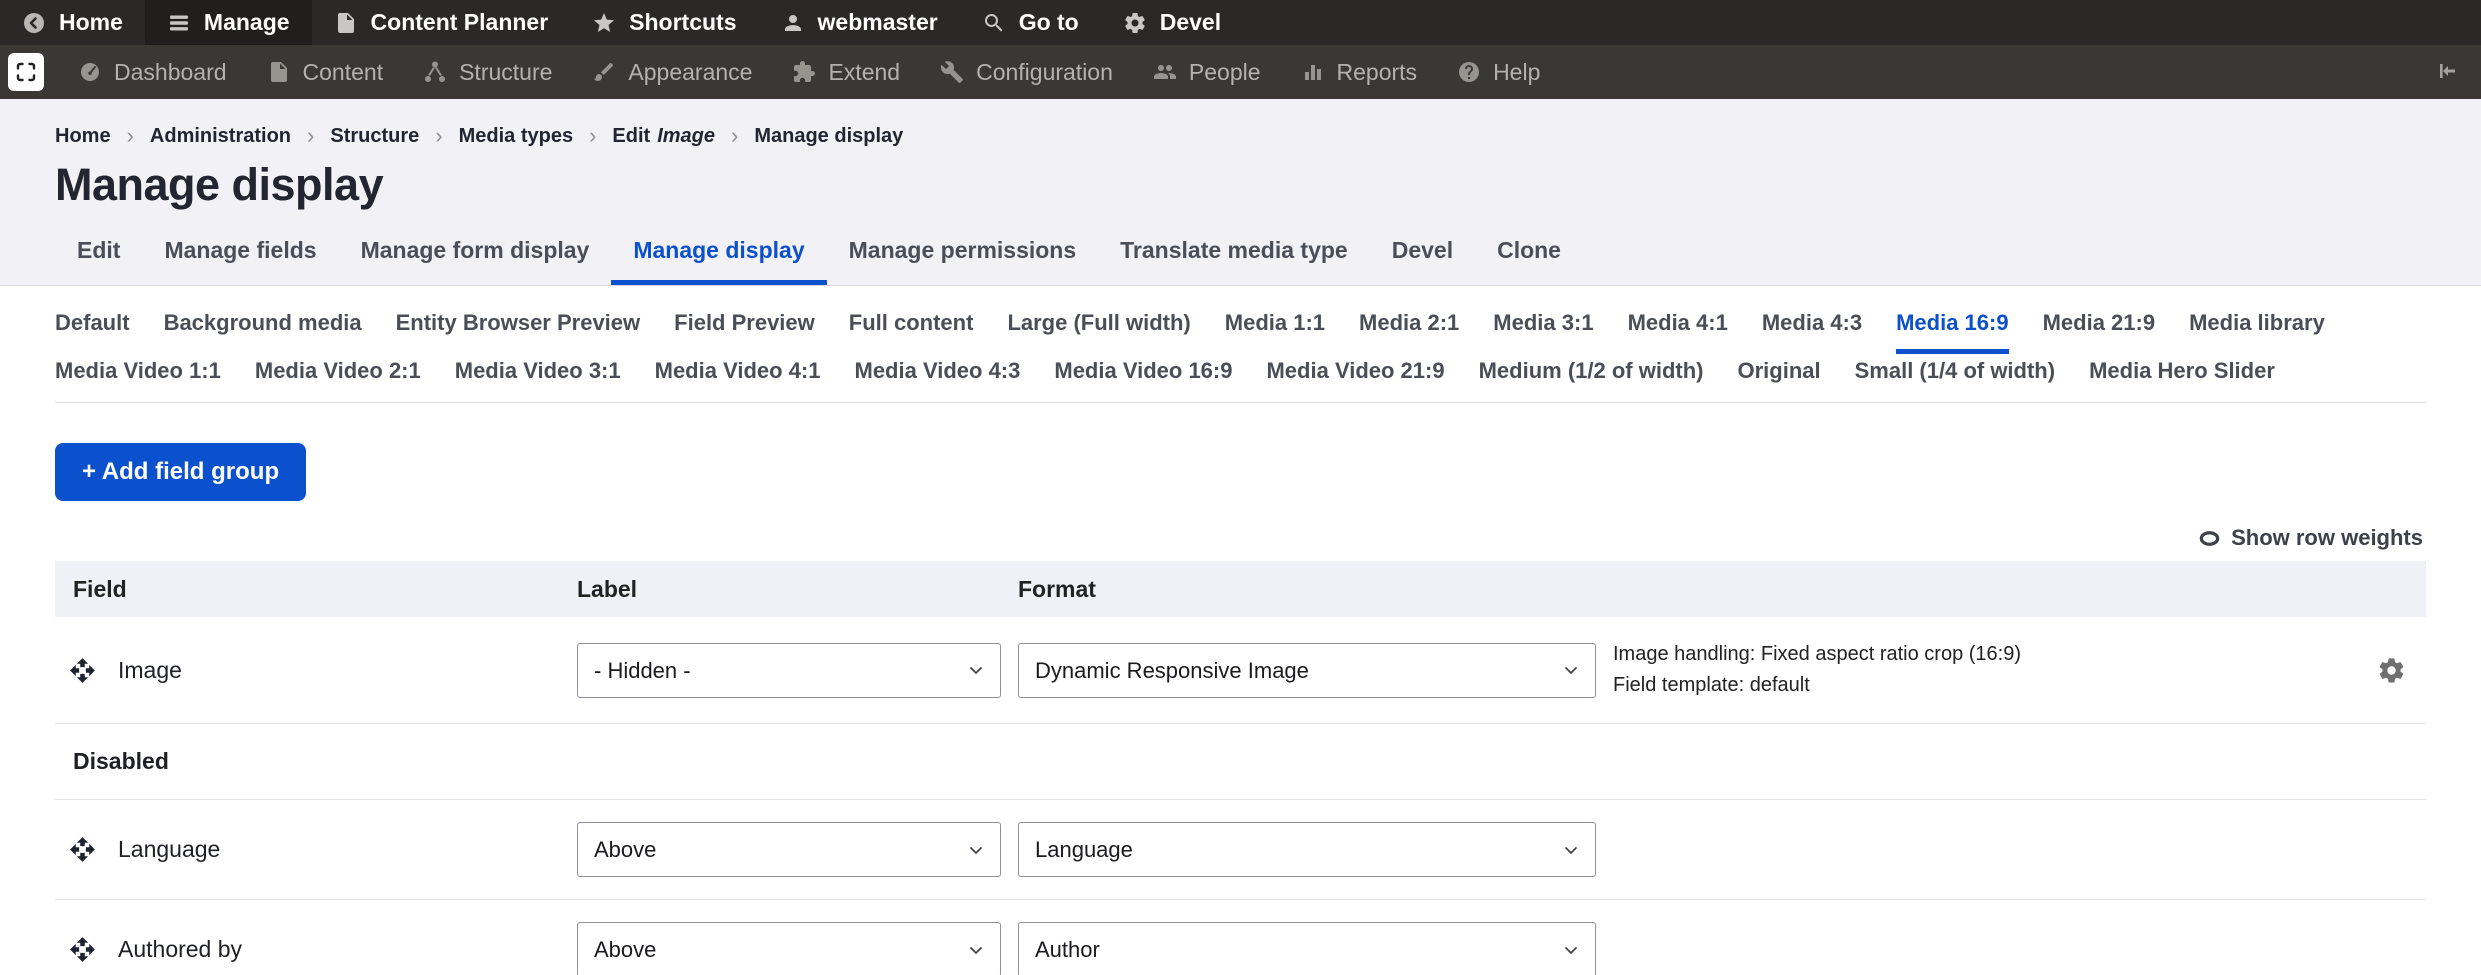  Describe the element at coordinates (92, 332) in the screenshot. I see `display-mode-tab-default: Default` at that location.